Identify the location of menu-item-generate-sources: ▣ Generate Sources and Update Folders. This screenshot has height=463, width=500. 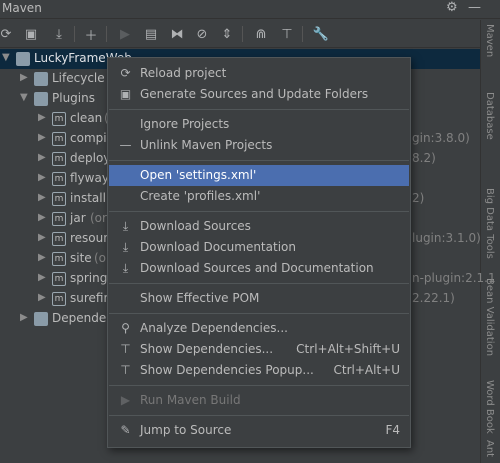
(259, 94).